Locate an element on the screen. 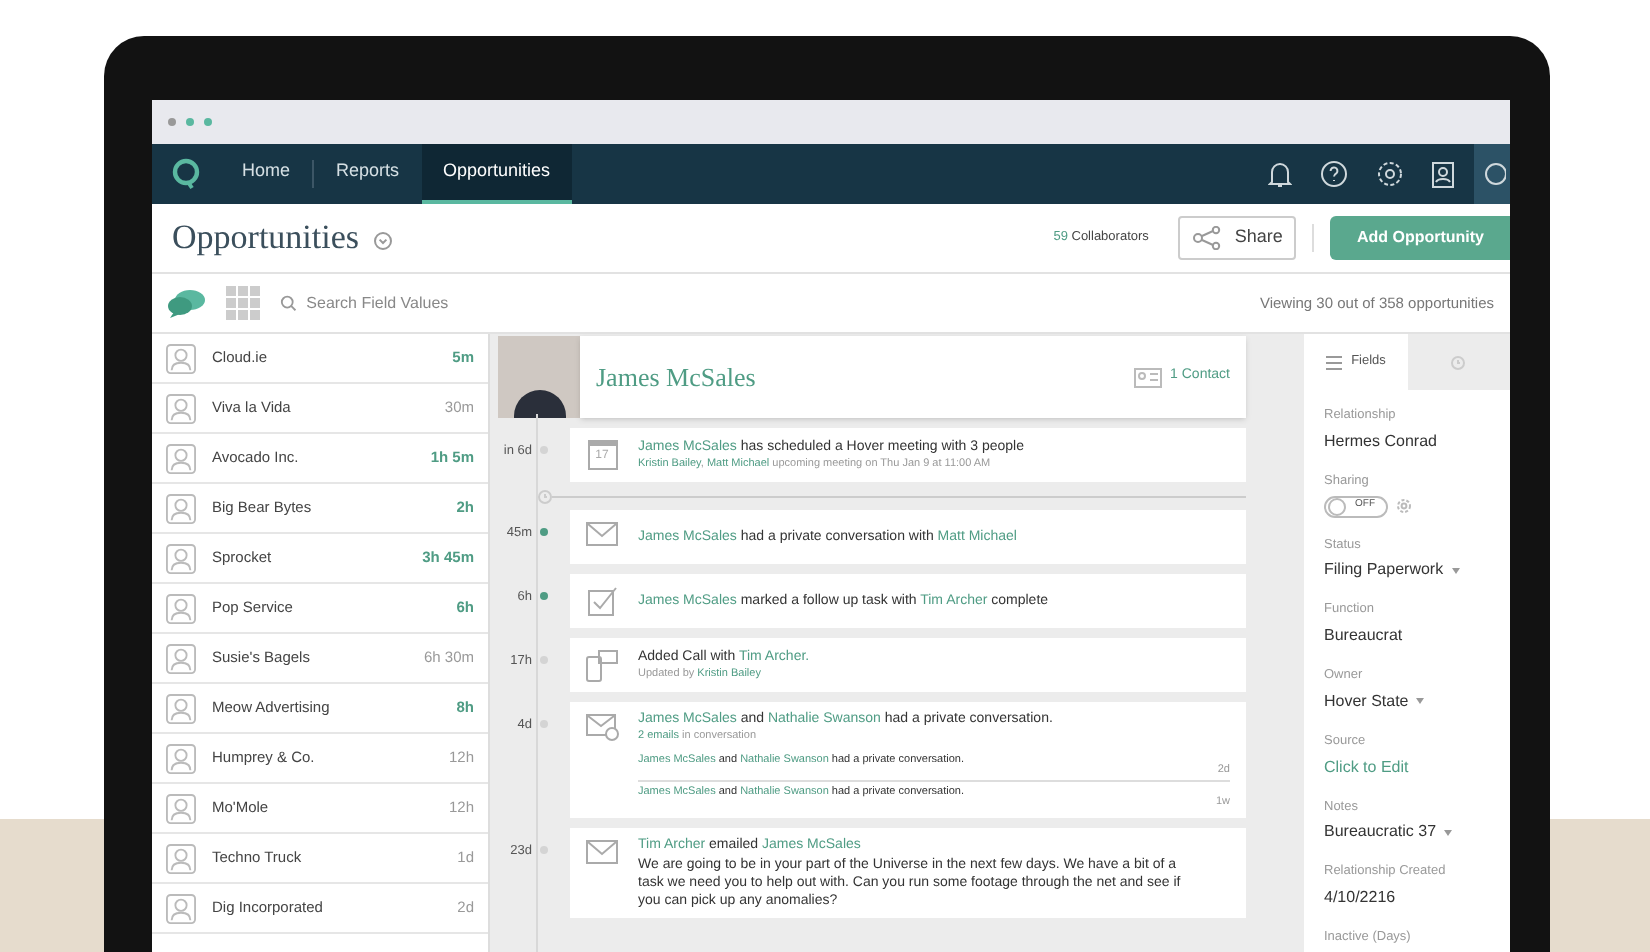 This screenshot has width=1650, height=952. field-dropdown: Hover State is located at coordinates (1407, 701).